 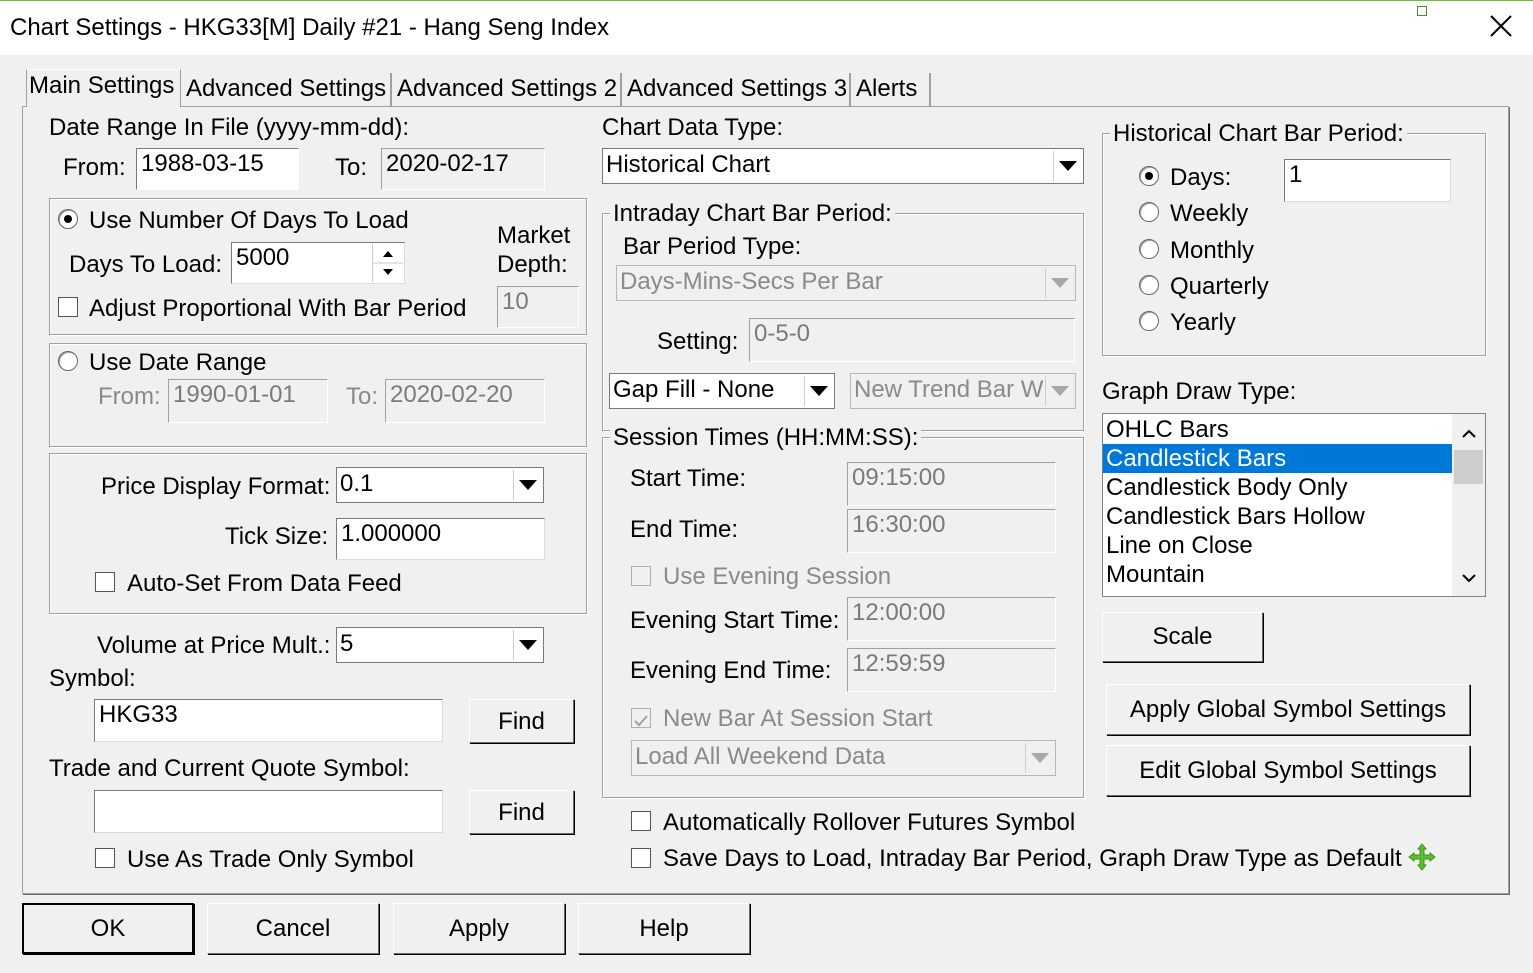 I want to click on intraday-group-label: Intraday Chart Bar Period:, so click(x=752, y=214).